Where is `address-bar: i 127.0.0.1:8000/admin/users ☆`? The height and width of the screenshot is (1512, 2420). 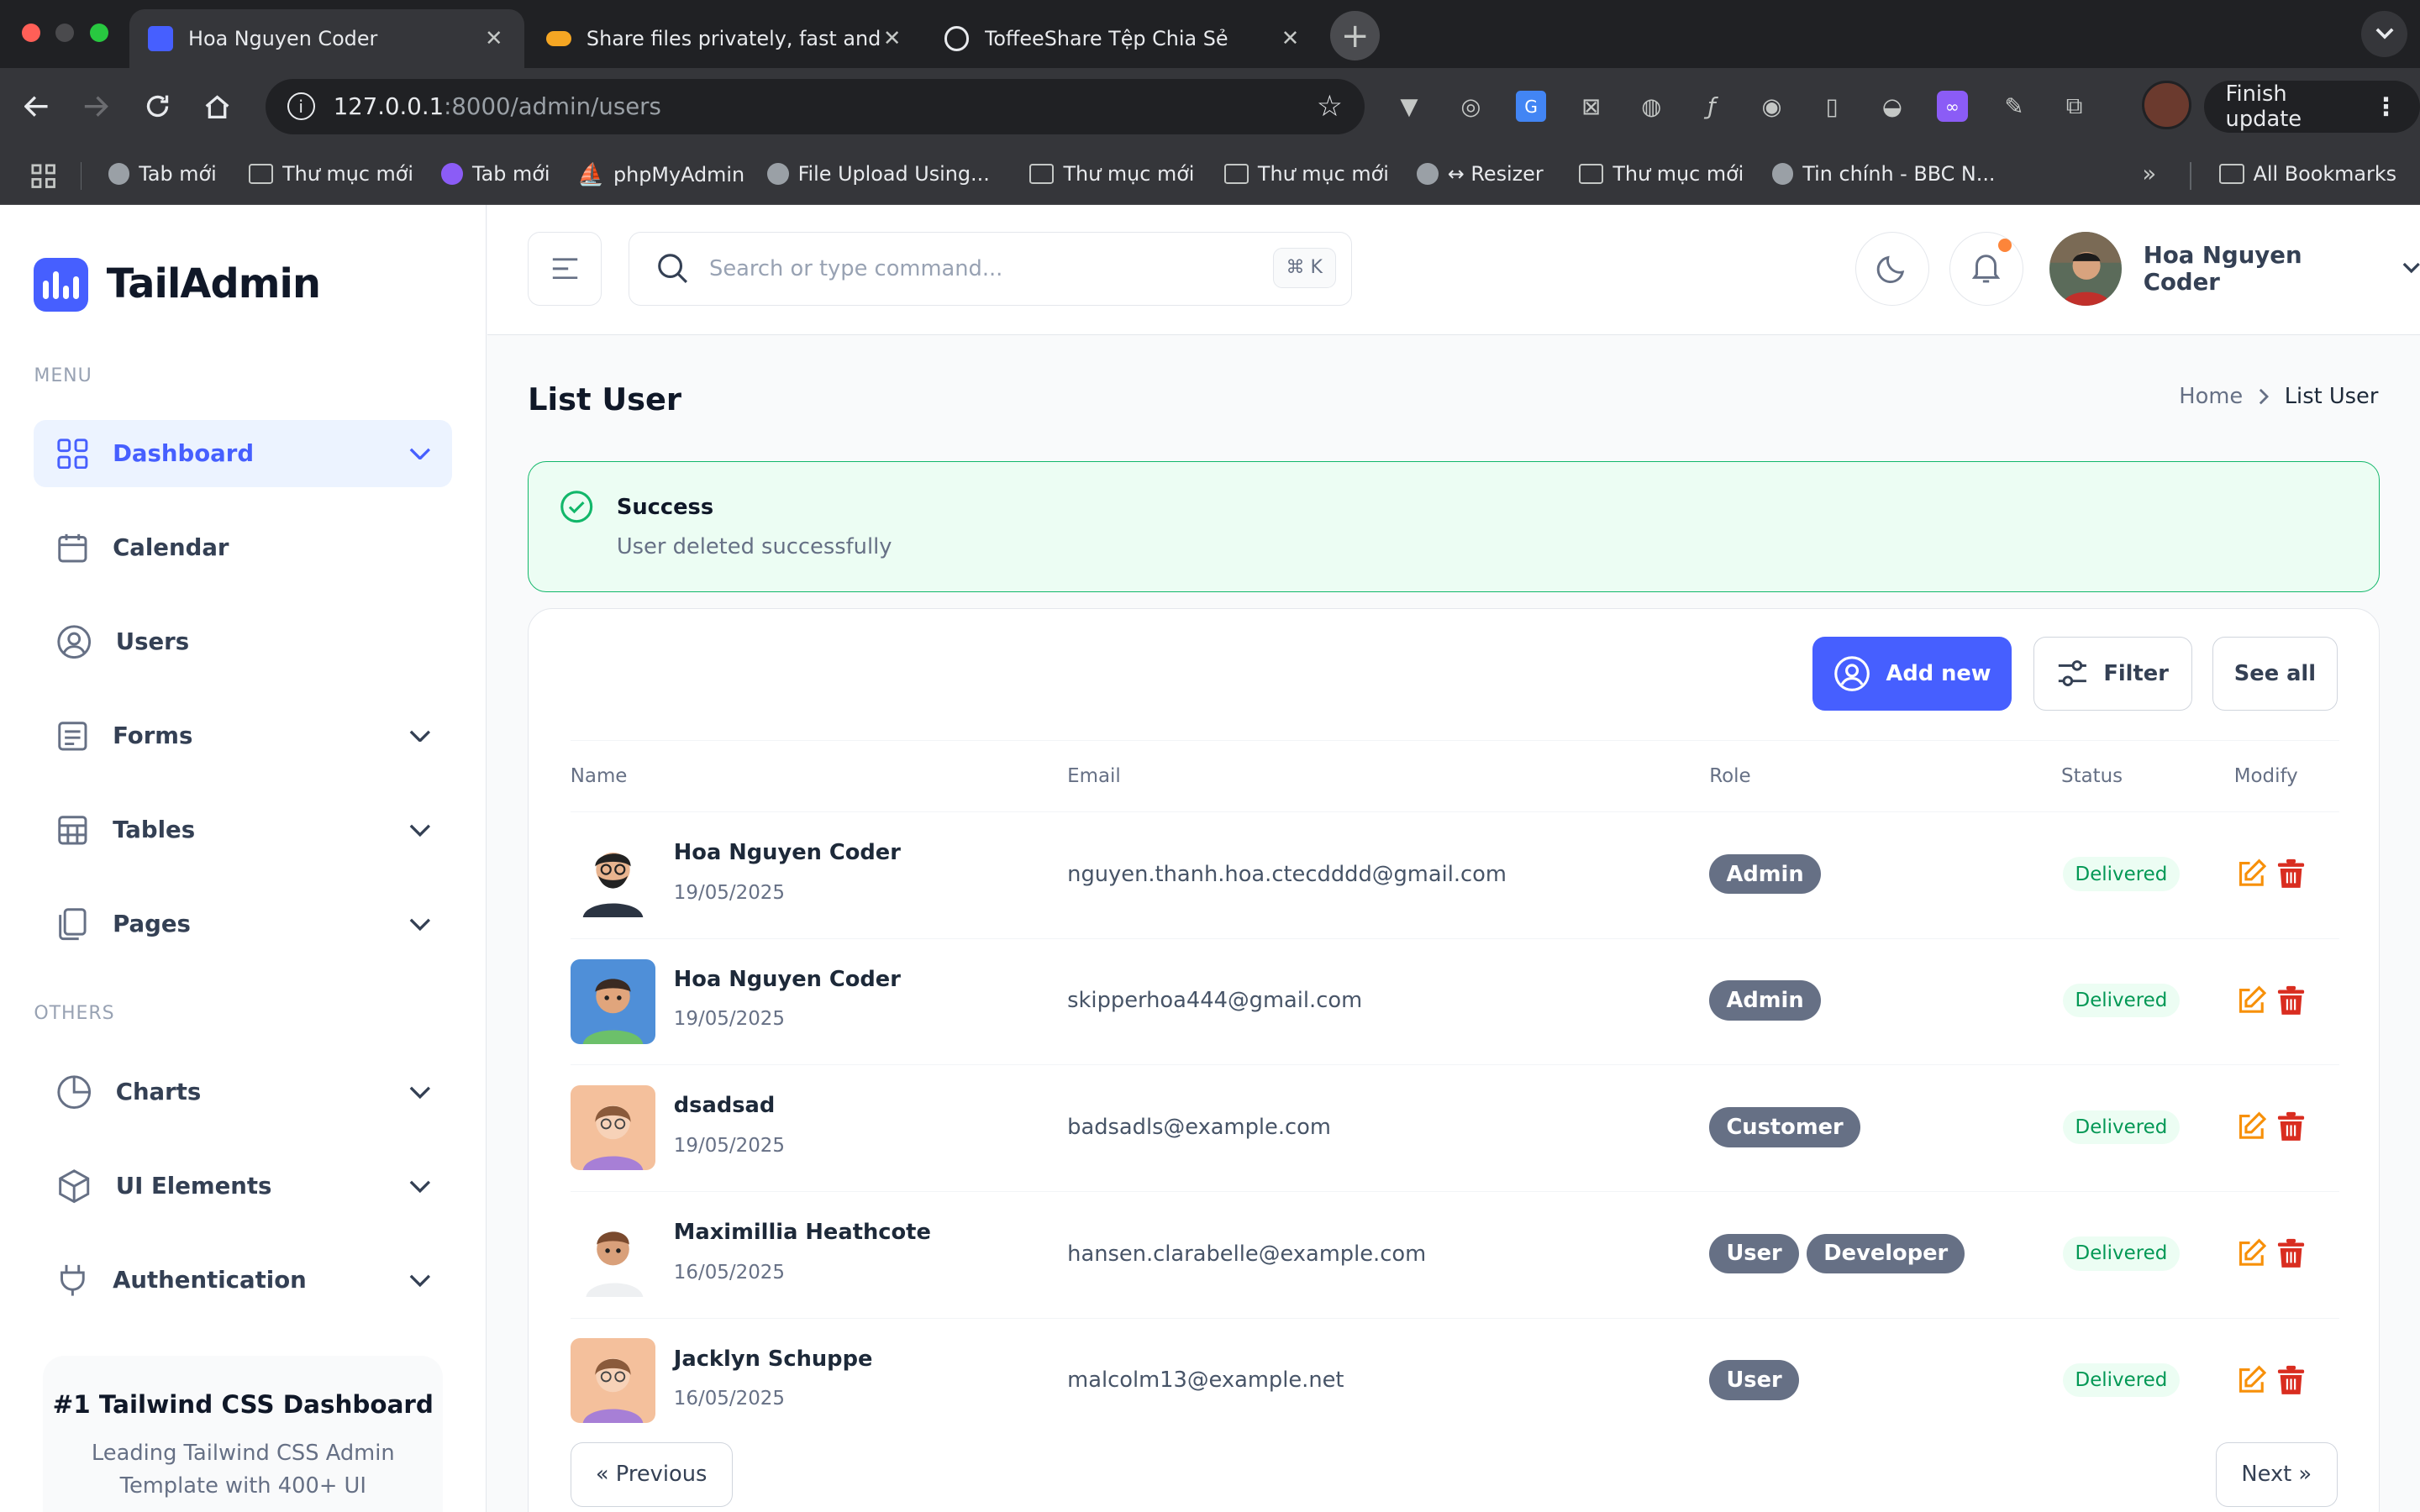 address-bar: i 127.0.0.1:8000/admin/users ☆ is located at coordinates (815, 106).